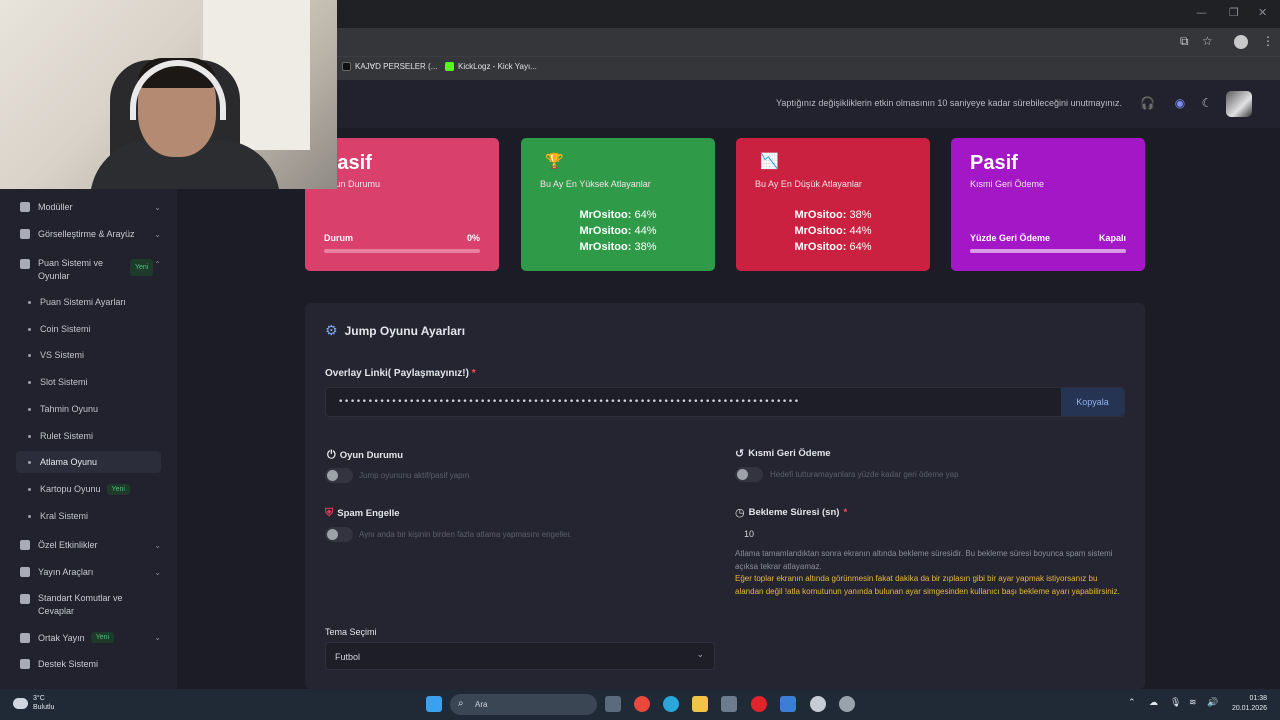  Describe the element at coordinates (400, 373) in the screenshot. I see `overlay-label: Overlay Linki( Paylaşmayınız!) *` at that location.